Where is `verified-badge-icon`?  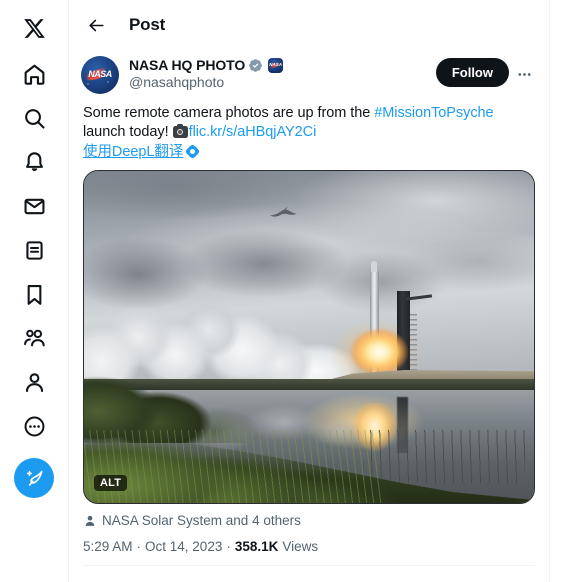
verified-badge-icon is located at coordinates (255, 65).